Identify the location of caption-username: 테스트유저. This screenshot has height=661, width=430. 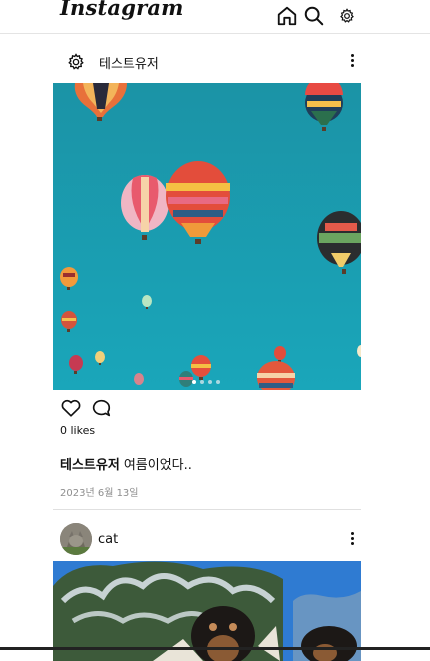
(90, 465).